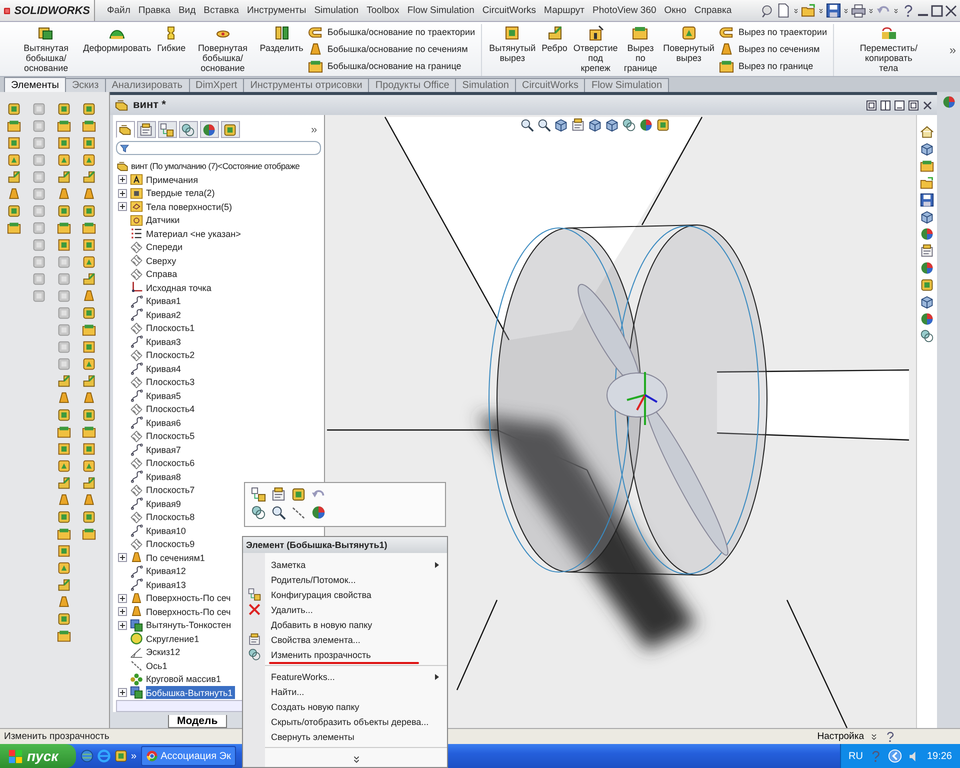 This screenshot has height=768, width=960. What do you see at coordinates (171, 436) in the screenshot?
I see `tree-item: Плоскость5` at bounding box center [171, 436].